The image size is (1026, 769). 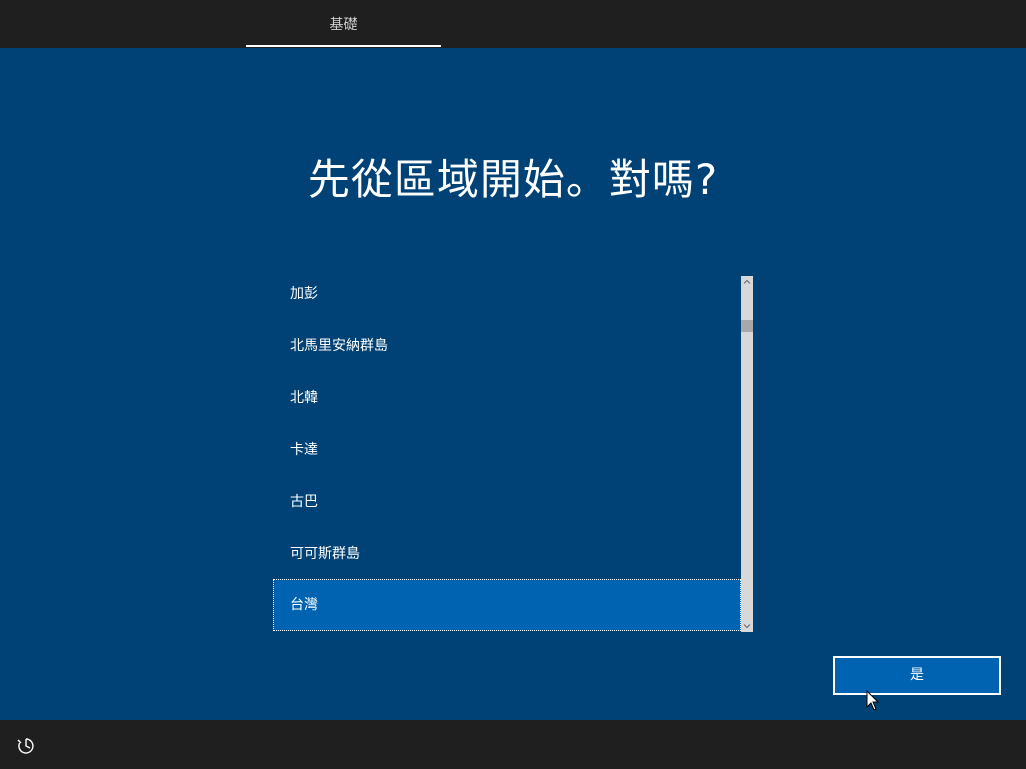 I want to click on ease-of-access-icon, so click(x=26, y=746).